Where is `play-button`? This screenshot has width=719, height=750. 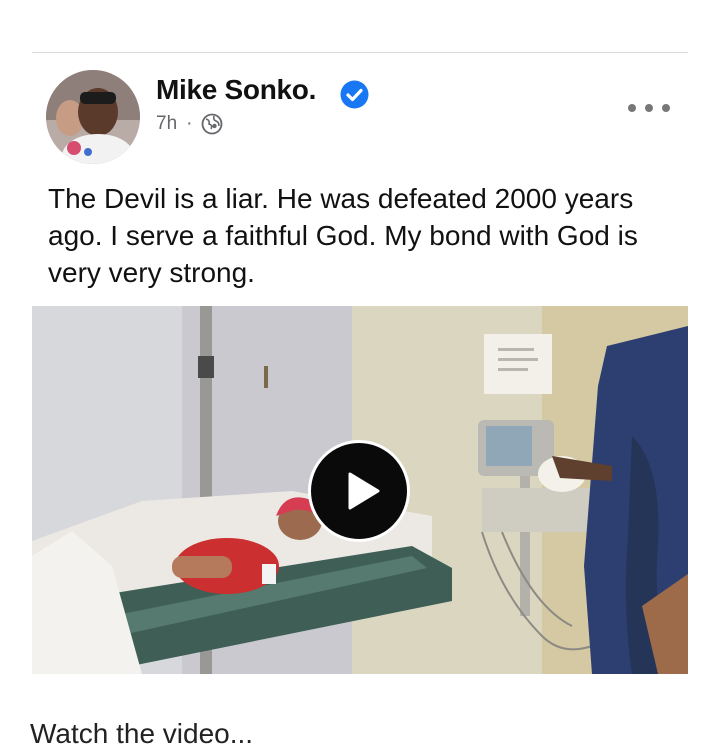 play-button is located at coordinates (359, 491).